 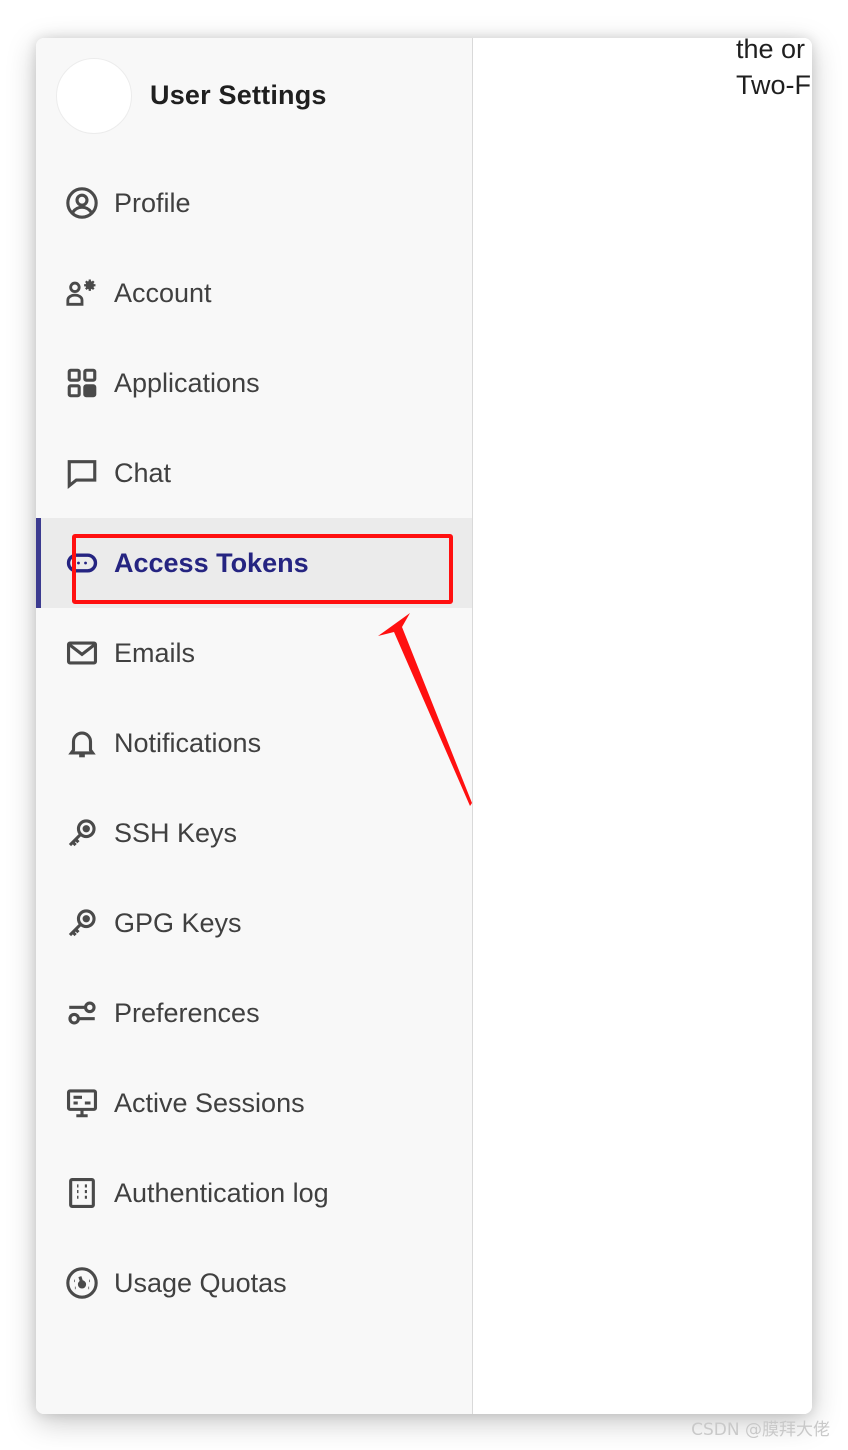 What do you see at coordinates (254, 473) in the screenshot?
I see `sidebar-item-chat: Chat` at bounding box center [254, 473].